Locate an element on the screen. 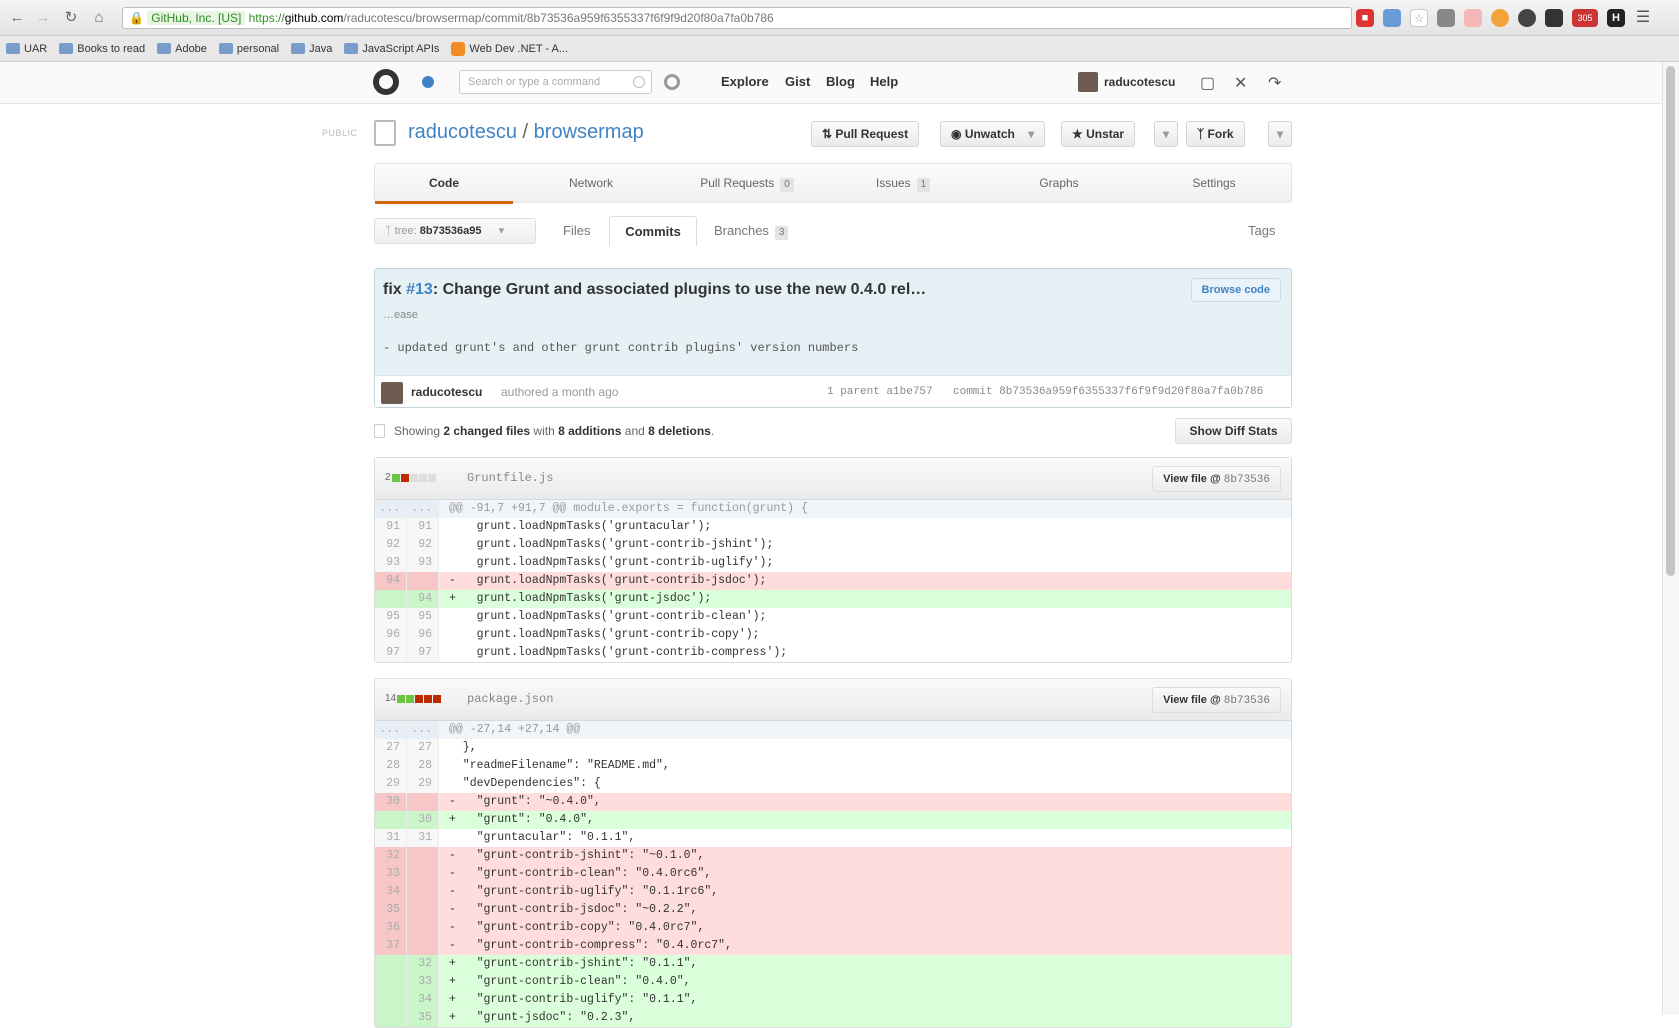 The height and width of the screenshot is (1028, 1679). old-line-number: 91 is located at coordinates (391, 527).